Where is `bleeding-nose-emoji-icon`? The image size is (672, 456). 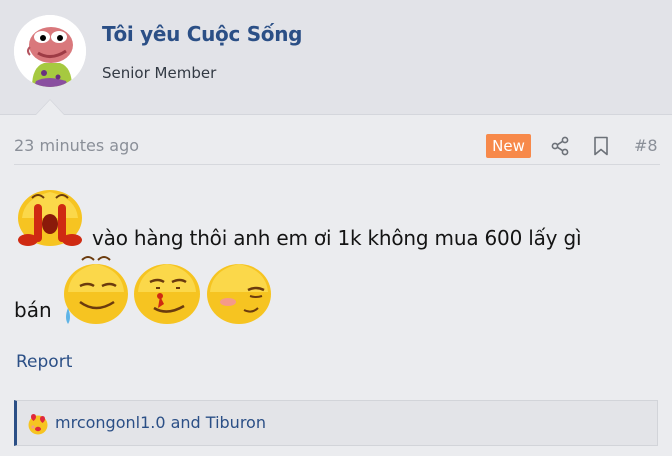 bleeding-nose-emoji-icon is located at coordinates (167, 294).